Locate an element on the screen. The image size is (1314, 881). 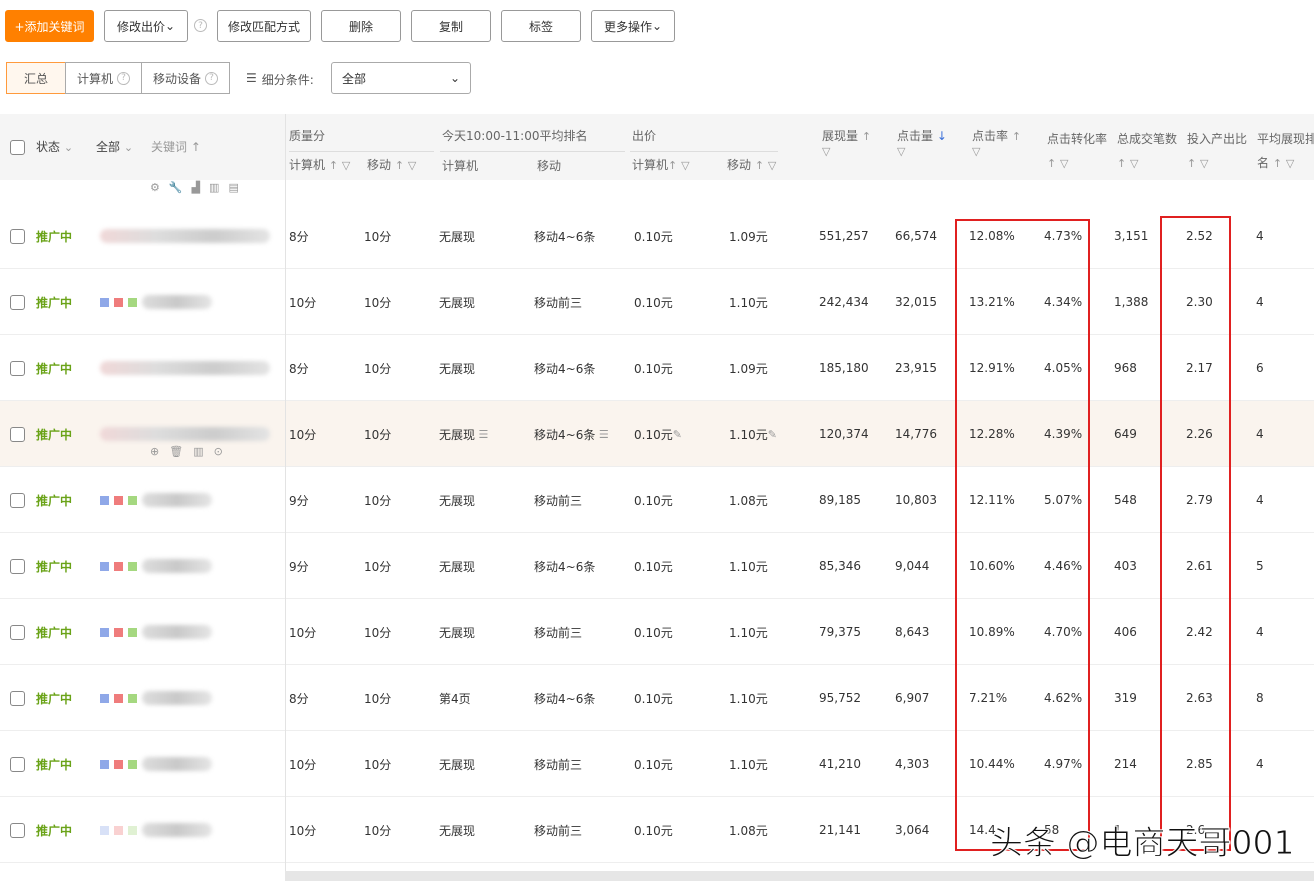
qs-pc-header: 计算机 ↑ ▽ is located at coordinates (319, 164).